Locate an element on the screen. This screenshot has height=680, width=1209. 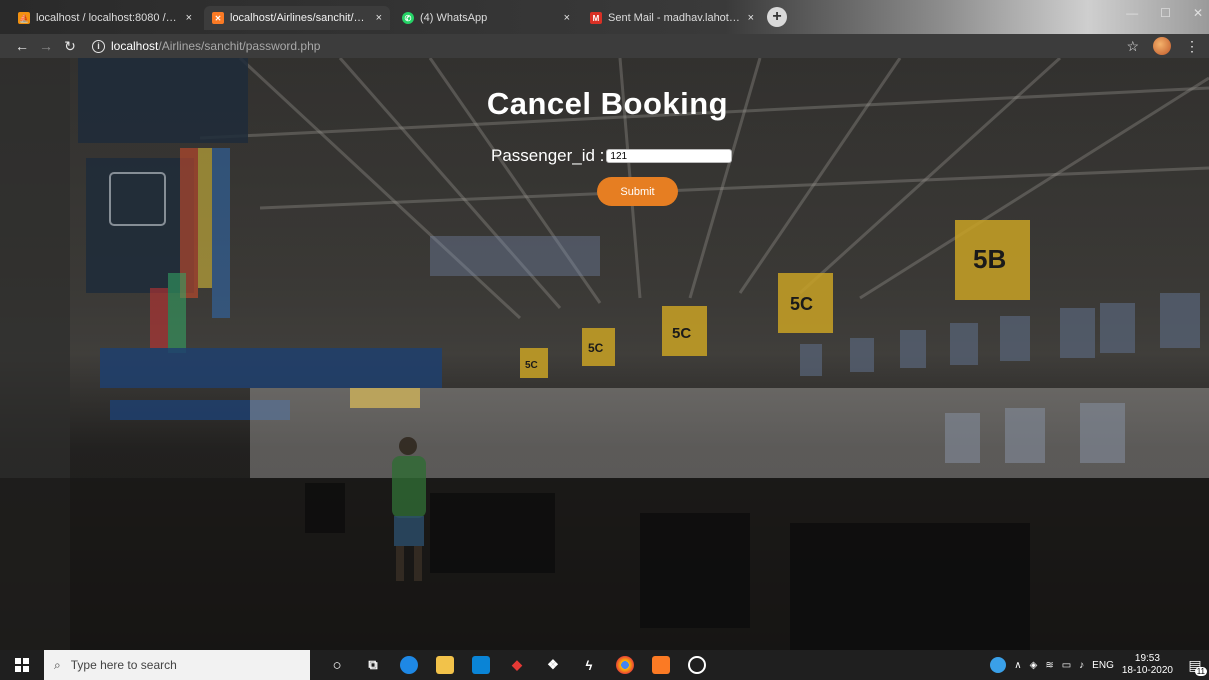
taskbar-clock: 19:53 18-10-2020 is located at coordinates (1147, 665).